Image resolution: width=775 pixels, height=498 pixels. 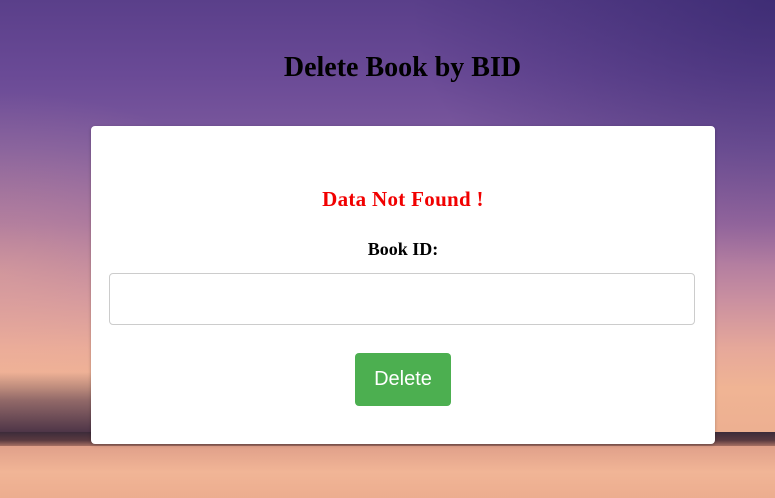 I want to click on book-id-label: Book ID:, so click(x=403, y=249).